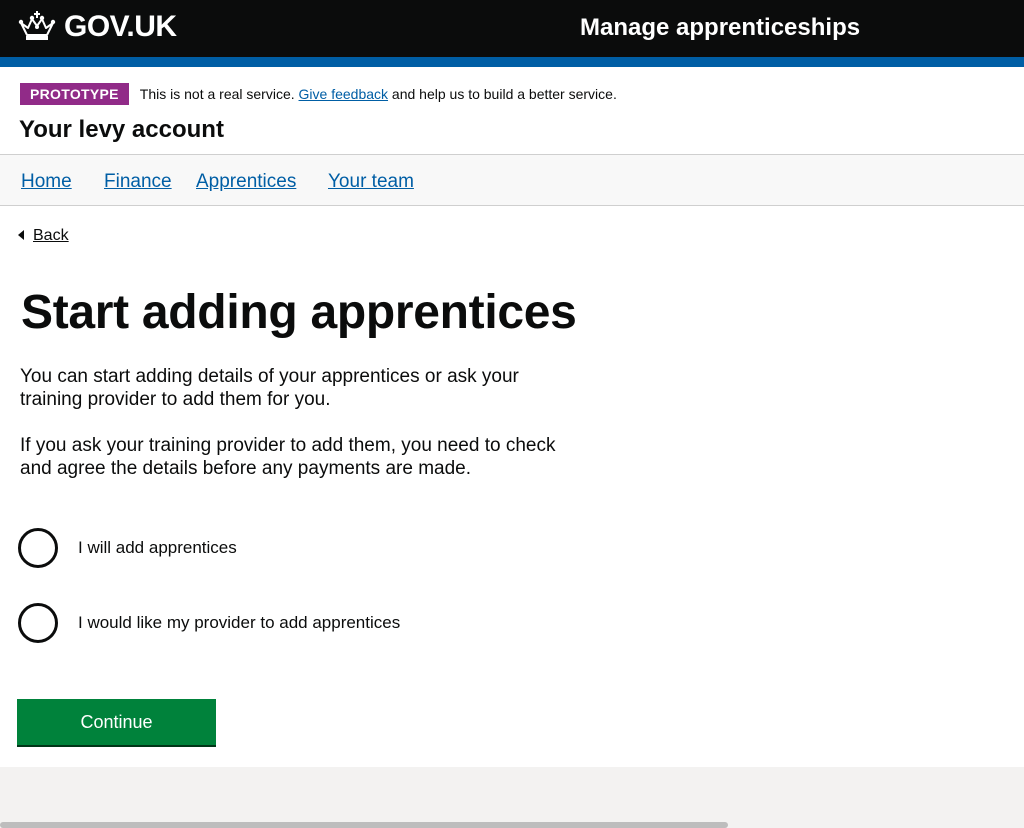 Image resolution: width=1024 pixels, height=828 pixels. What do you see at coordinates (504, 94) in the screenshot?
I see `phase-text-after: and help us to build a better service.` at bounding box center [504, 94].